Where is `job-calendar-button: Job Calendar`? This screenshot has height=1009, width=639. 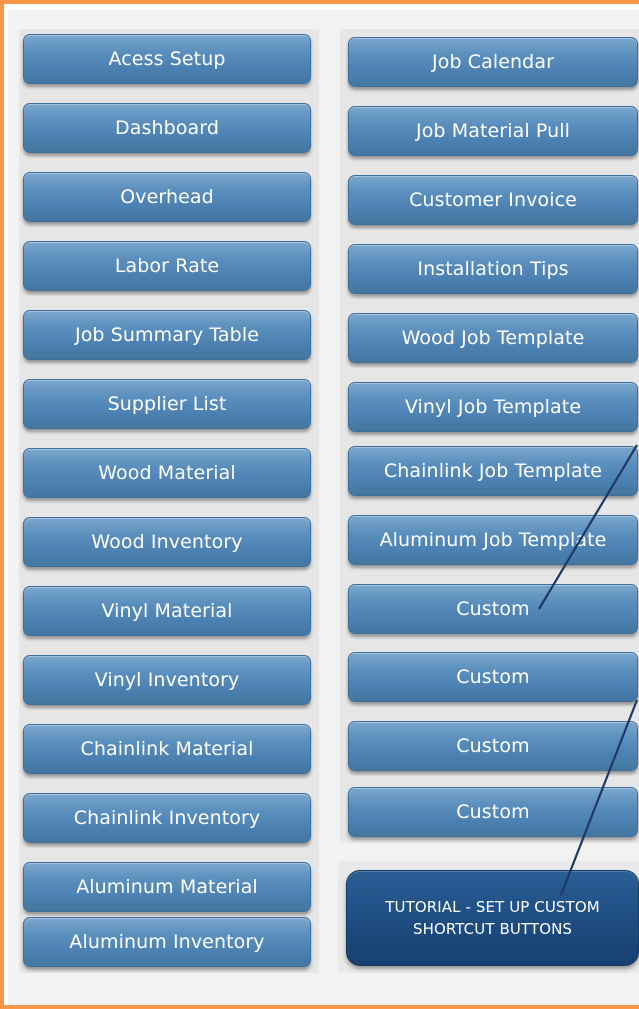 job-calendar-button: Job Calendar is located at coordinates (493, 62).